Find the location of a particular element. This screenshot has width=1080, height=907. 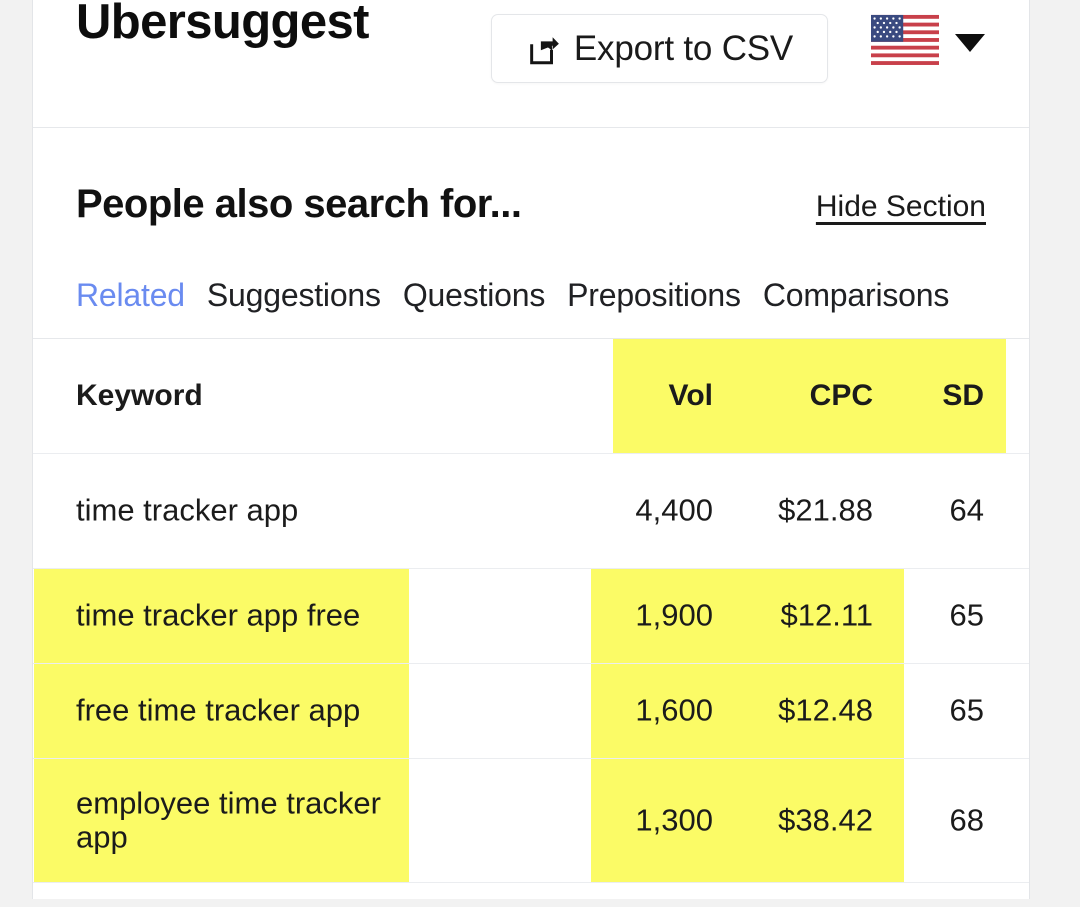

column-header-sd: SD is located at coordinates (936, 396).